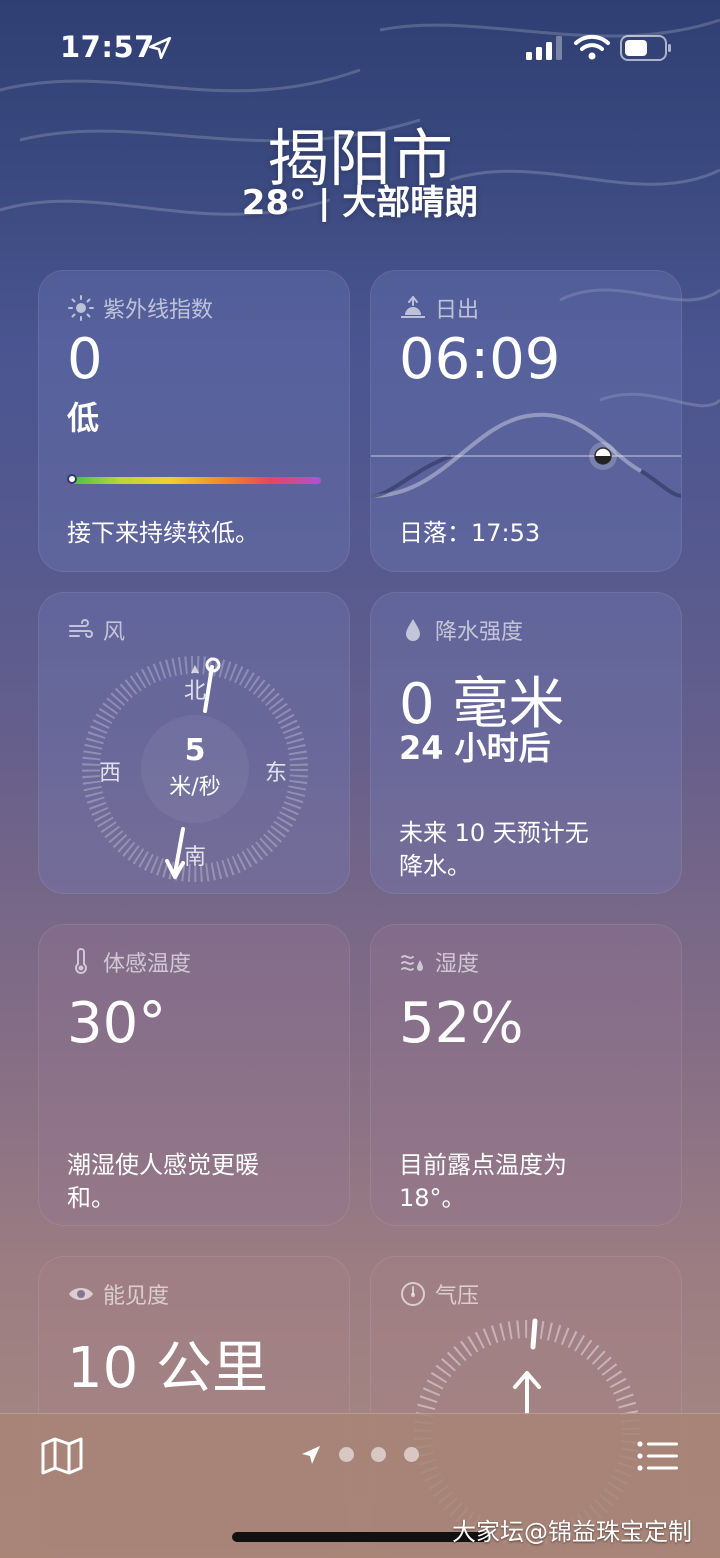 The height and width of the screenshot is (1558, 720). What do you see at coordinates (195, 750) in the screenshot?
I see `wind-speed: 5` at bounding box center [195, 750].